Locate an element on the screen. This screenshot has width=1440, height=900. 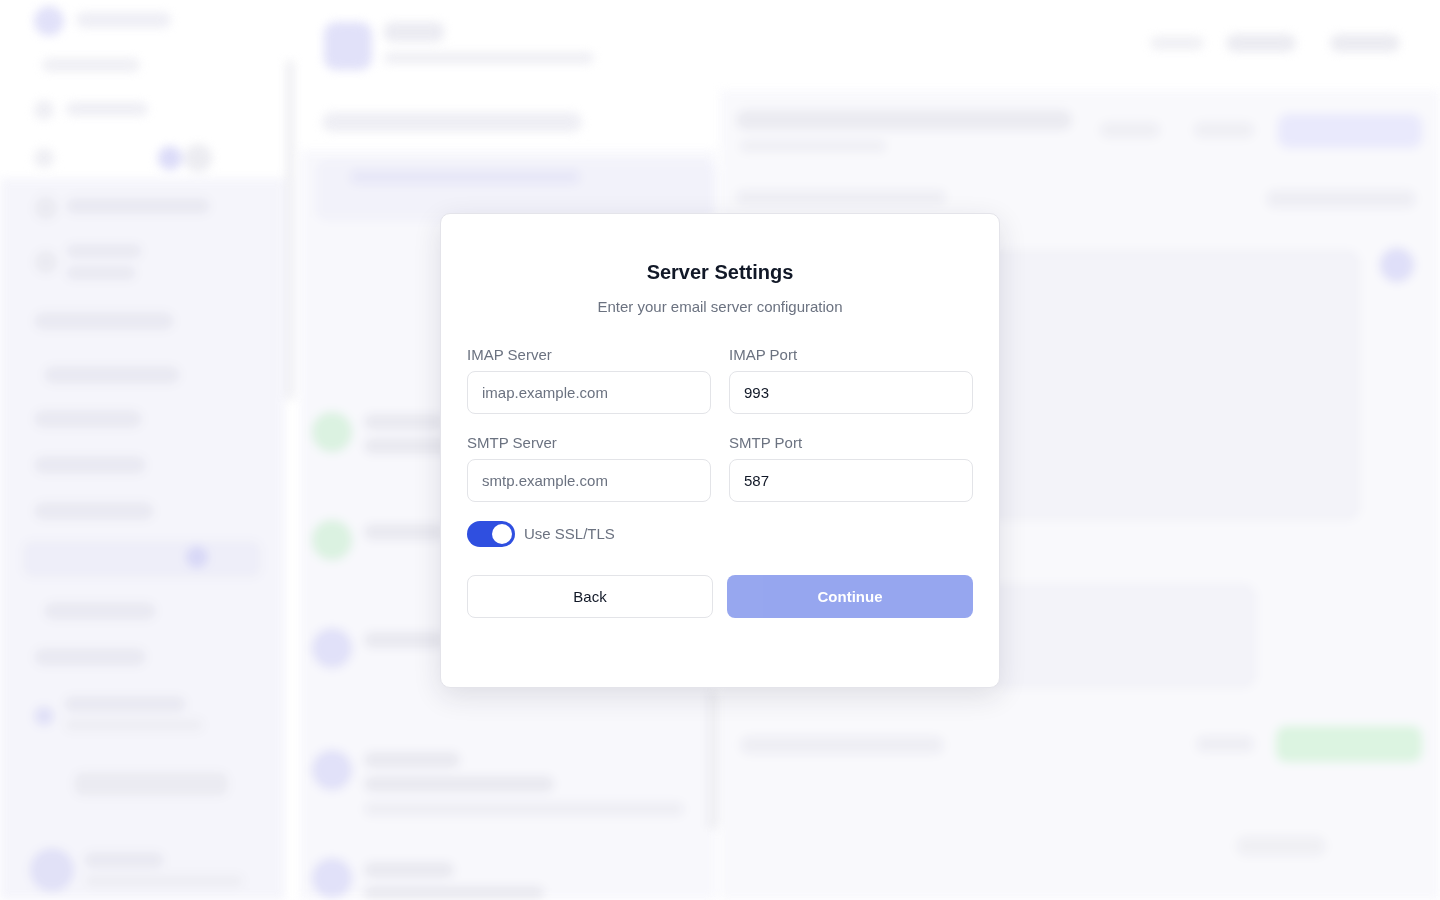
field-label: IMAP Server is located at coordinates (509, 354).